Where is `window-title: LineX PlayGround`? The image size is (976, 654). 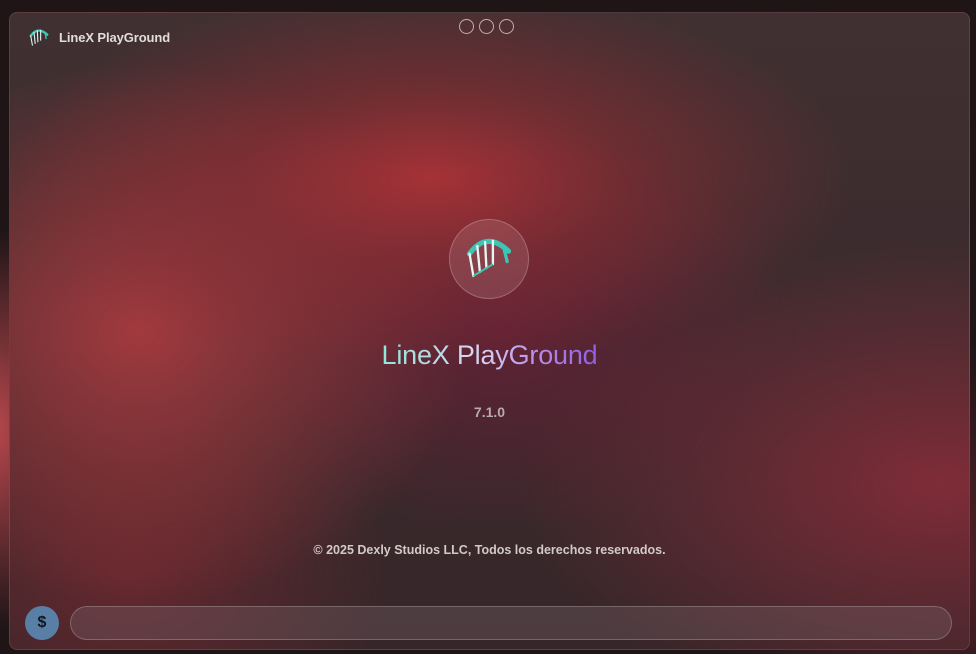 window-title: LineX PlayGround is located at coordinates (115, 37).